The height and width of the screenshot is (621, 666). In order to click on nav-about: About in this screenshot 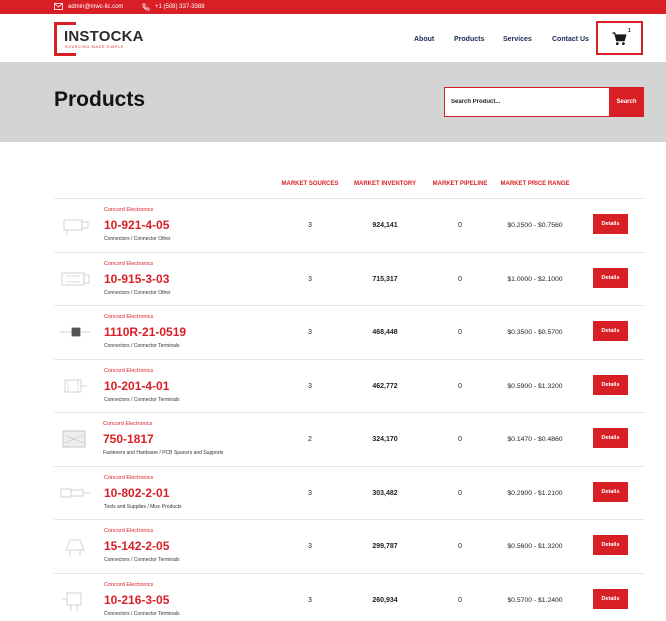, I will do `click(424, 39)`.